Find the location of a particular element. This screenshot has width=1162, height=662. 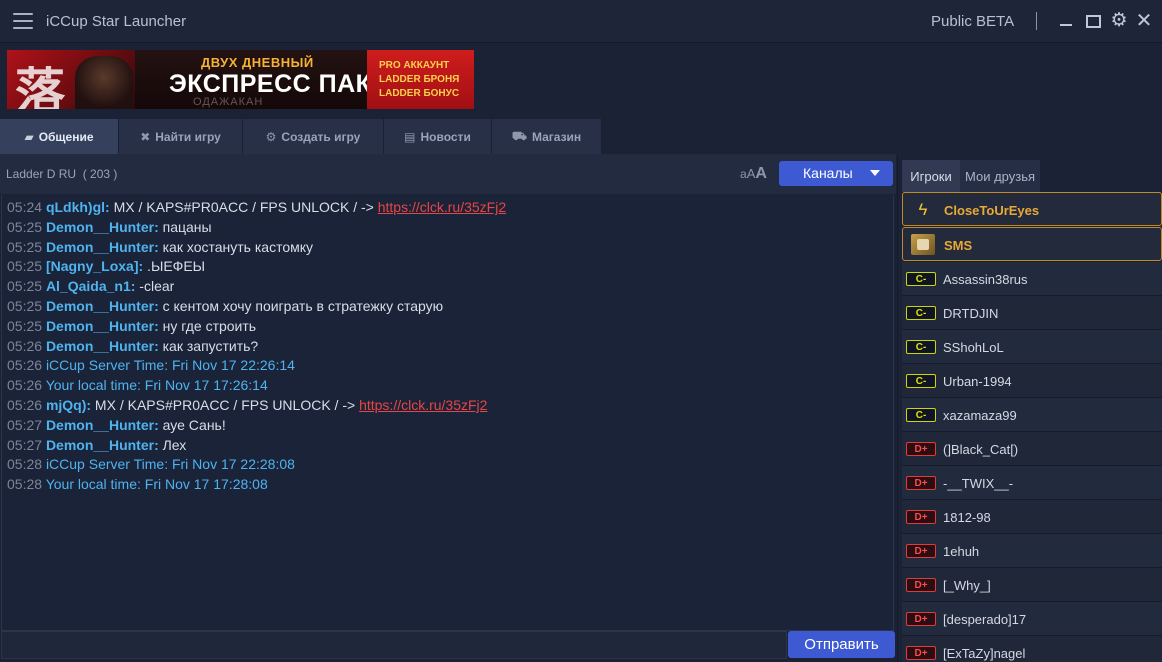

player-row: D+ 1ehuh is located at coordinates (1032, 551).